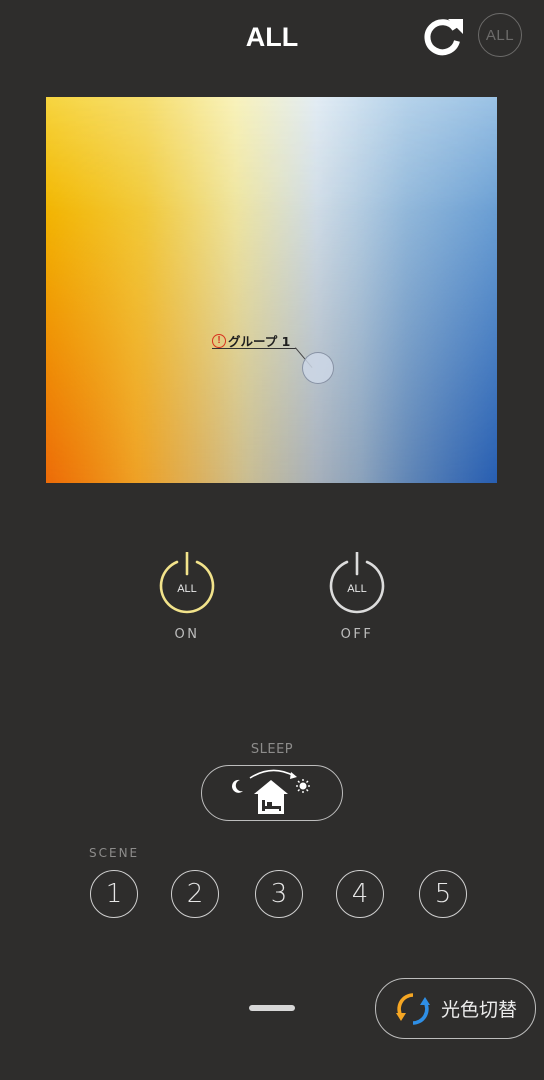 Image resolution: width=544 pixels, height=1080 pixels. I want to click on refresh-icon, so click(443, 37).